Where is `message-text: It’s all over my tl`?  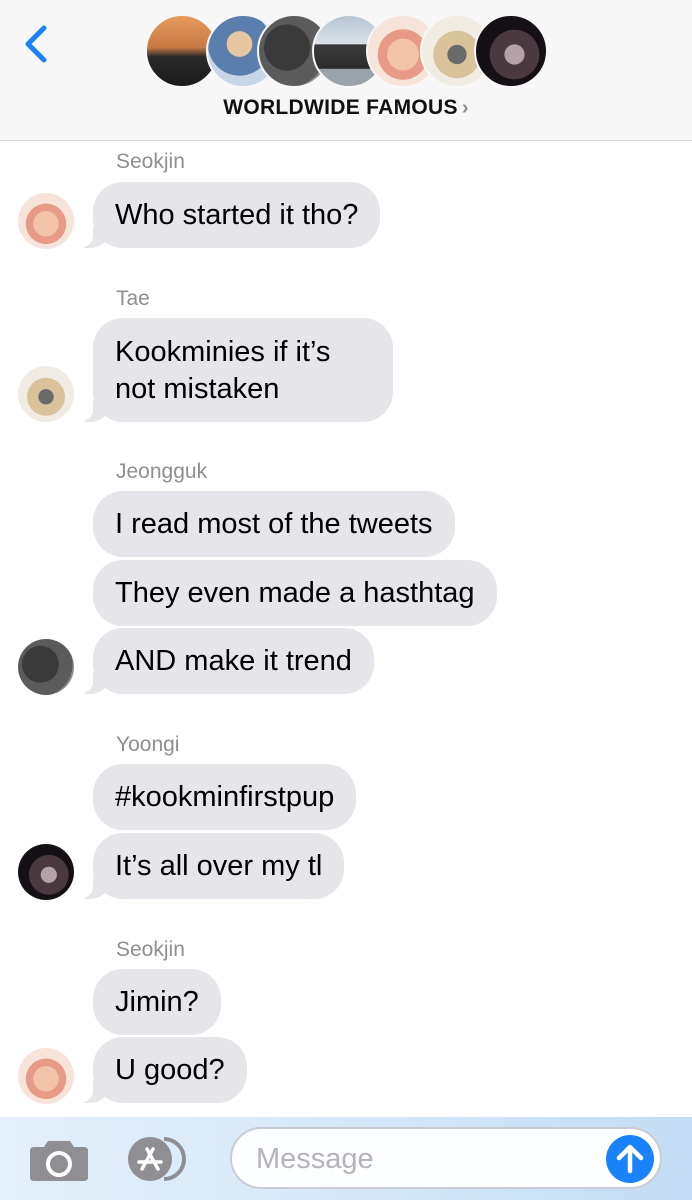 message-text: It’s all over my tl is located at coordinates (219, 865).